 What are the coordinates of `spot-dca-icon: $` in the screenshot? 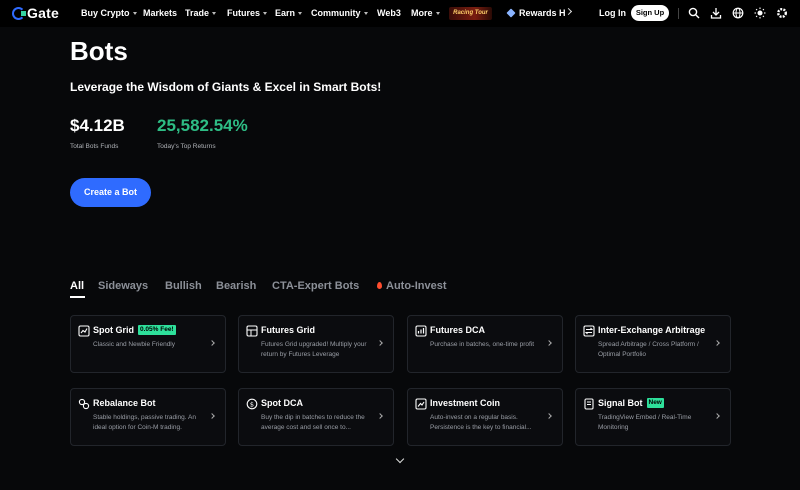 It's located at (252, 404).